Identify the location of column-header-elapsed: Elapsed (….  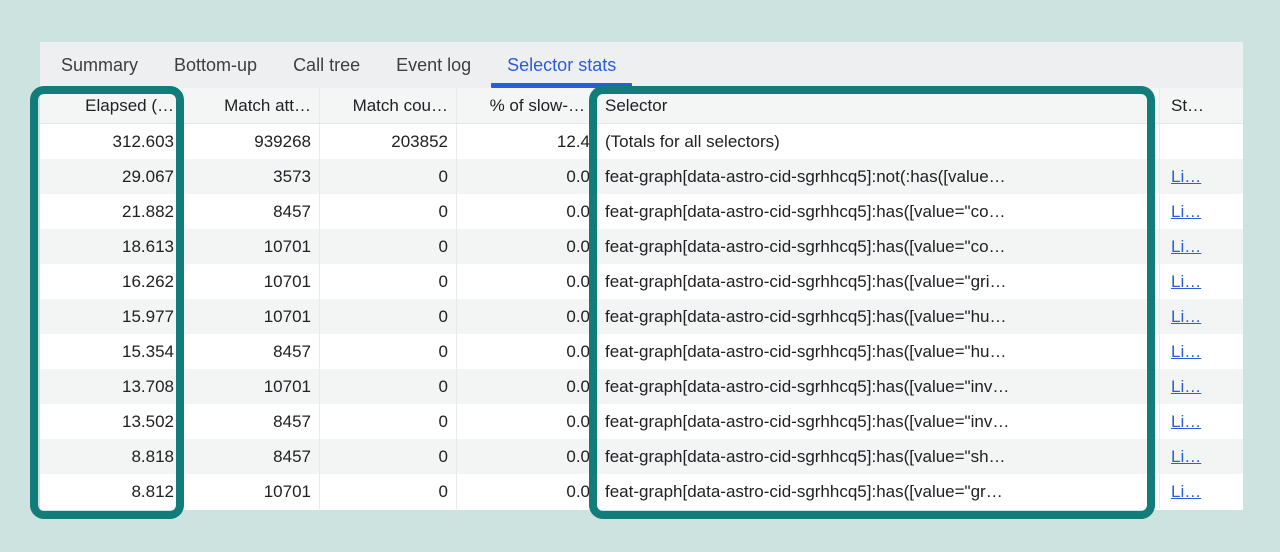
(111, 105).